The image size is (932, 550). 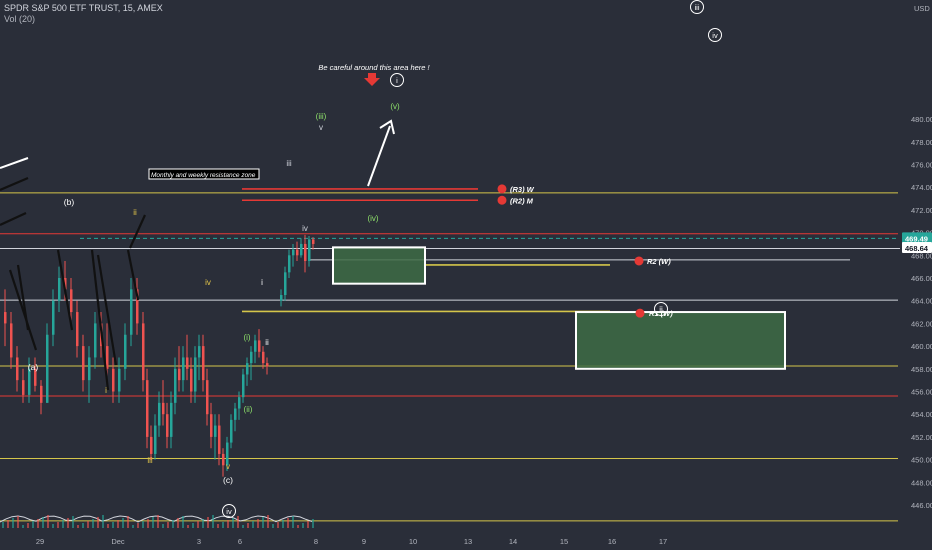 I want to click on time-tick-label: Dec, so click(x=118, y=541).